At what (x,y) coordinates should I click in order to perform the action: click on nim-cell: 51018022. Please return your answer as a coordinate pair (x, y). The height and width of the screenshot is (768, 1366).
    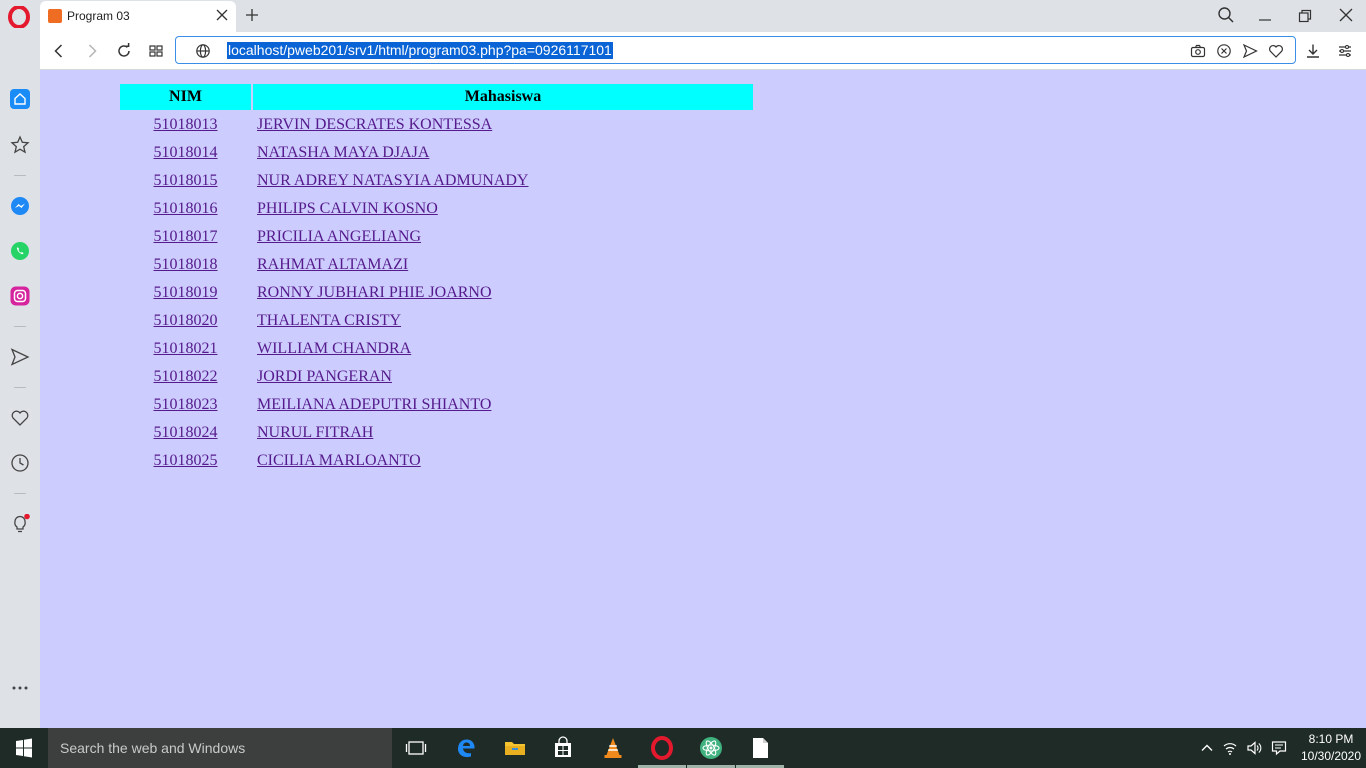
    Looking at the image, I should click on (185, 377).